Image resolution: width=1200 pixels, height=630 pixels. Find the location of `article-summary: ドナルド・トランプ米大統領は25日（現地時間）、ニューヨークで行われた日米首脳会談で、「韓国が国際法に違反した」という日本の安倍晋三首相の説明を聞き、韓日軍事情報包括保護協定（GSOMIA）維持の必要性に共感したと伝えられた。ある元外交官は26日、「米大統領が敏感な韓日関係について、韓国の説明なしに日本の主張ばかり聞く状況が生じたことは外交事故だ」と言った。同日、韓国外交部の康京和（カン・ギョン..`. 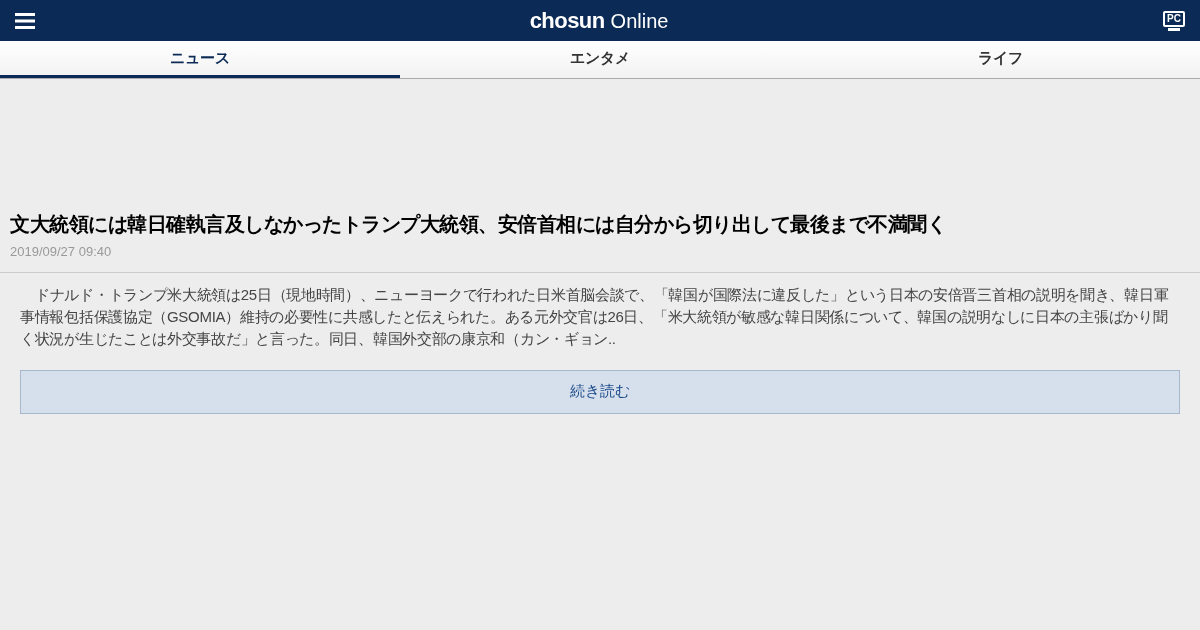

article-summary: ドナルド・トランプ米大統領は25日（現地時間）、ニューヨークで行われた日米首脳会談で、「韓国が国際法に違反した」という日本の安倍晋三首相の説明を聞き、韓日軍事情報包括保護協定（GSOMIA）維持の必要性に共感したと伝えられた。ある元外交官は26日、「米大統領が敏感な韓日関係について、韓国の説明なしに日本の主張ばかり聞く状況が生じたことは外交事故だ」と言った。同日、韓国外交部の康京和（カン・ギョン.. is located at coordinates (595, 316).